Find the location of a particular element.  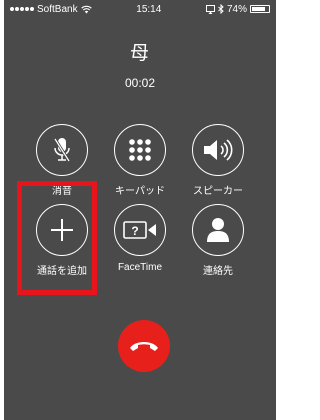

end-call-button is located at coordinates (144, 346).